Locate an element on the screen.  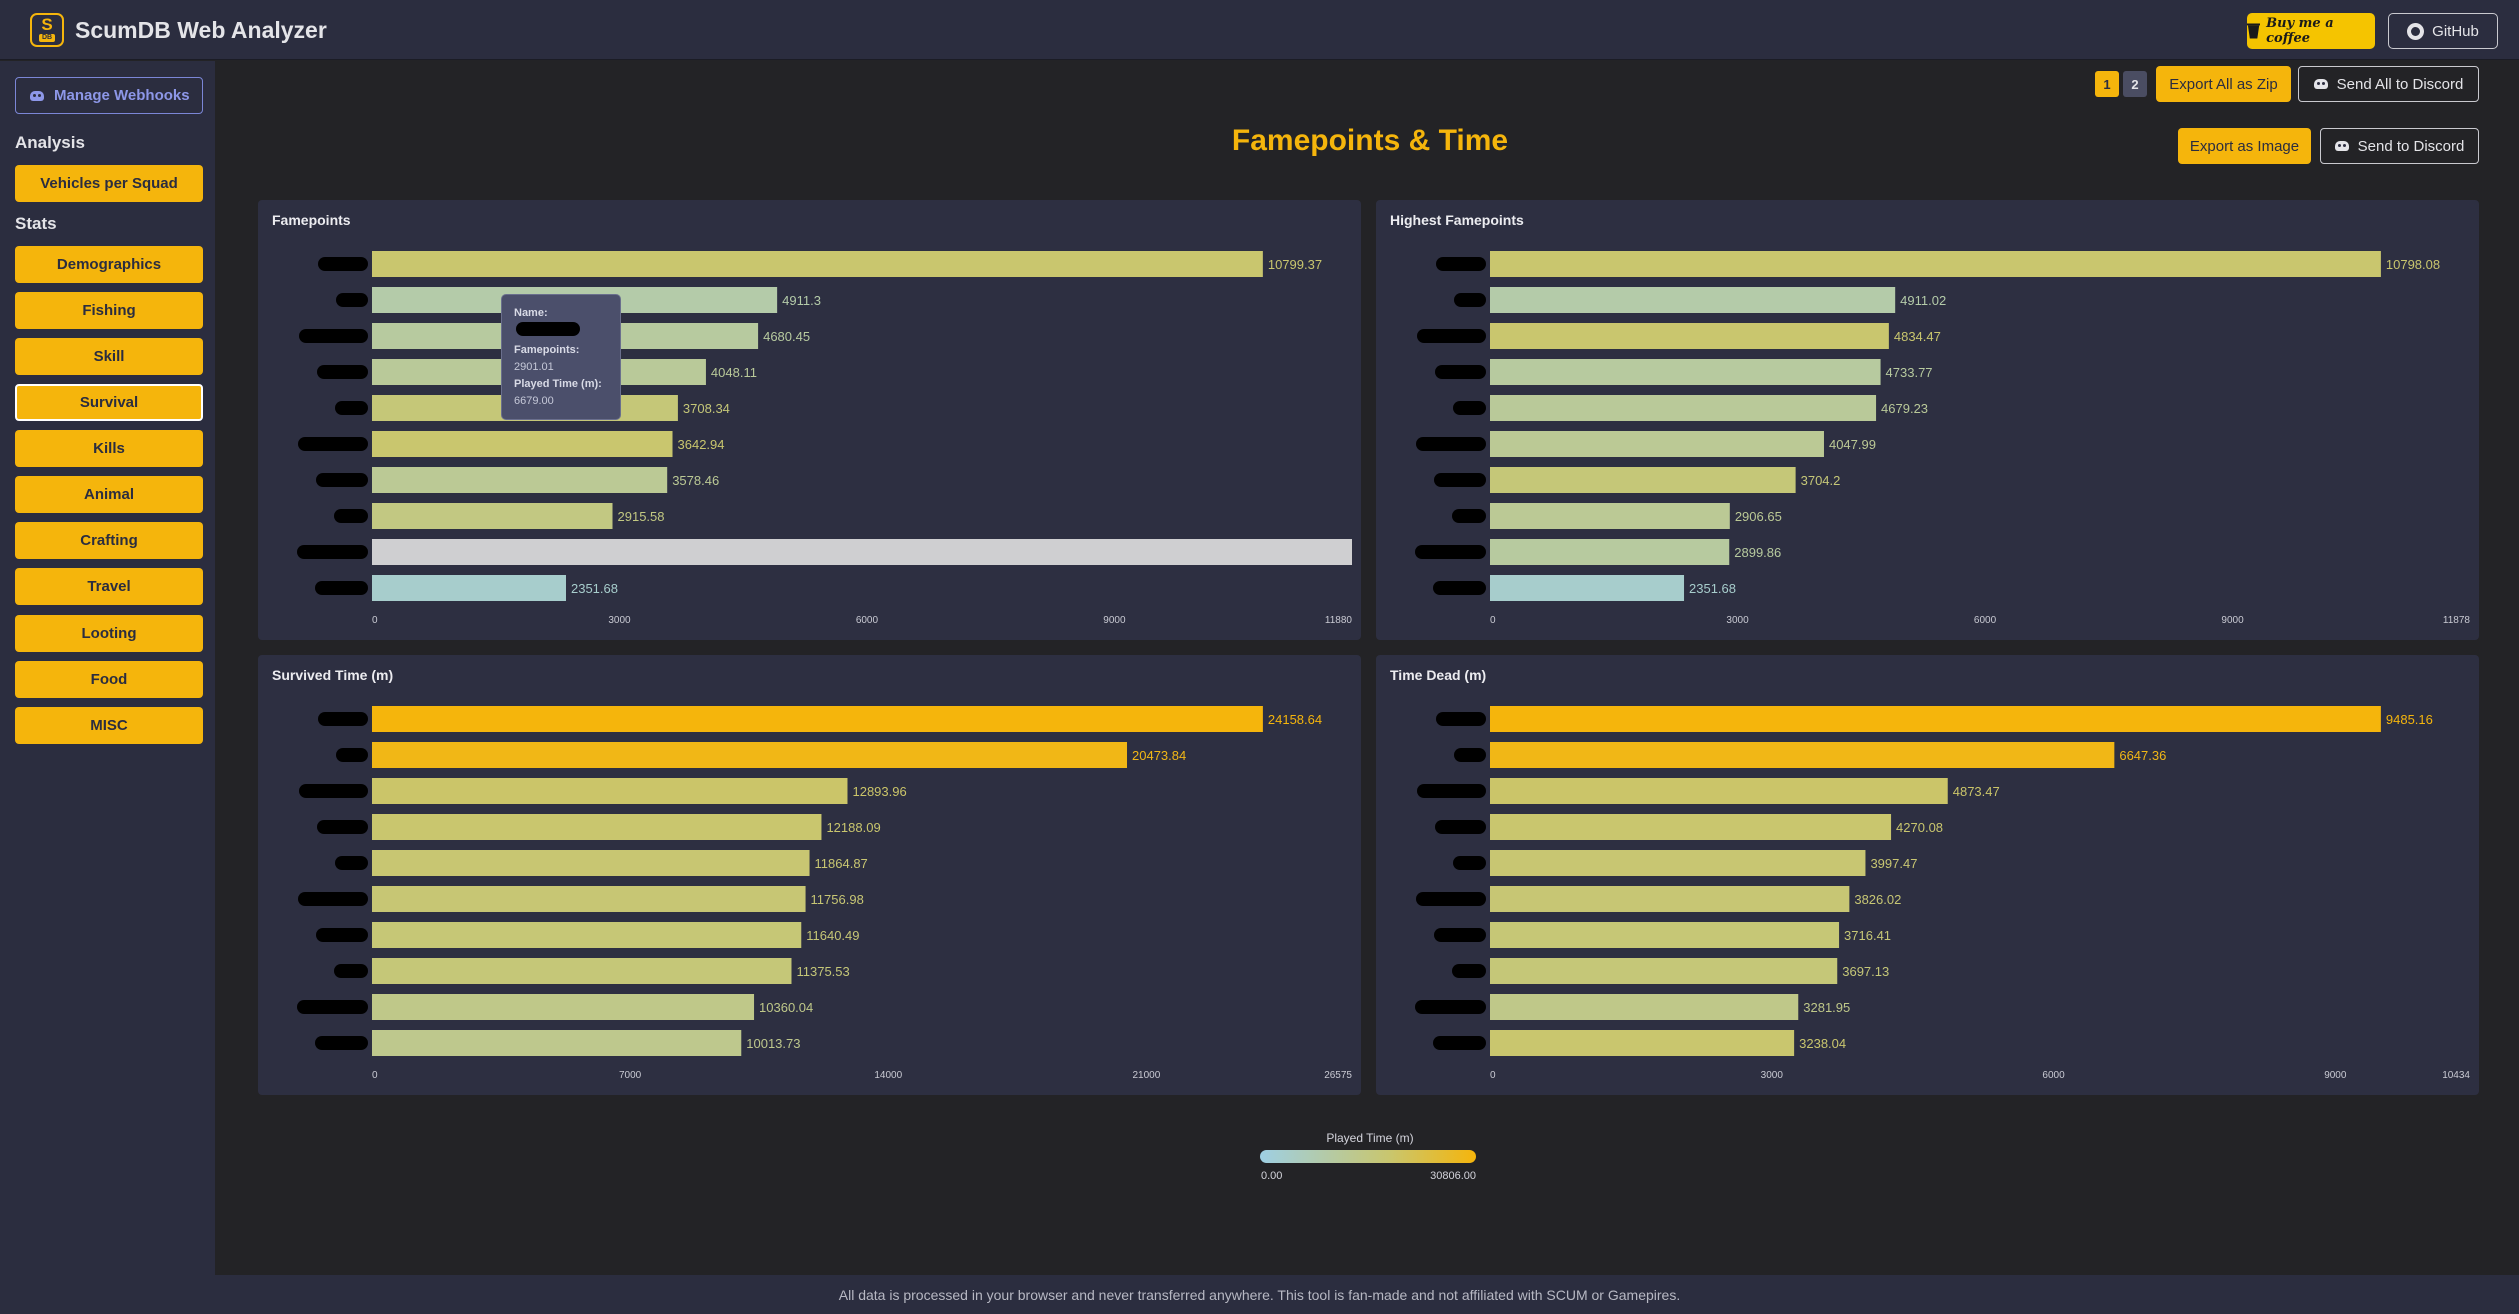
send-all-discord-button: Send All to Discord is located at coordinates (2388, 84).